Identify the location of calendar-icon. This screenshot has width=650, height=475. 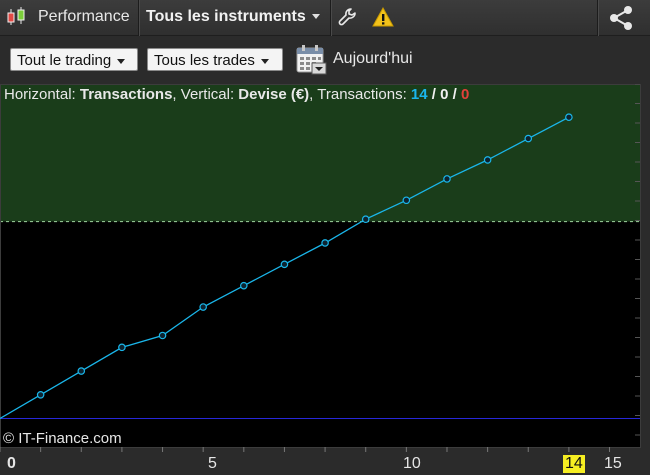
(311, 59).